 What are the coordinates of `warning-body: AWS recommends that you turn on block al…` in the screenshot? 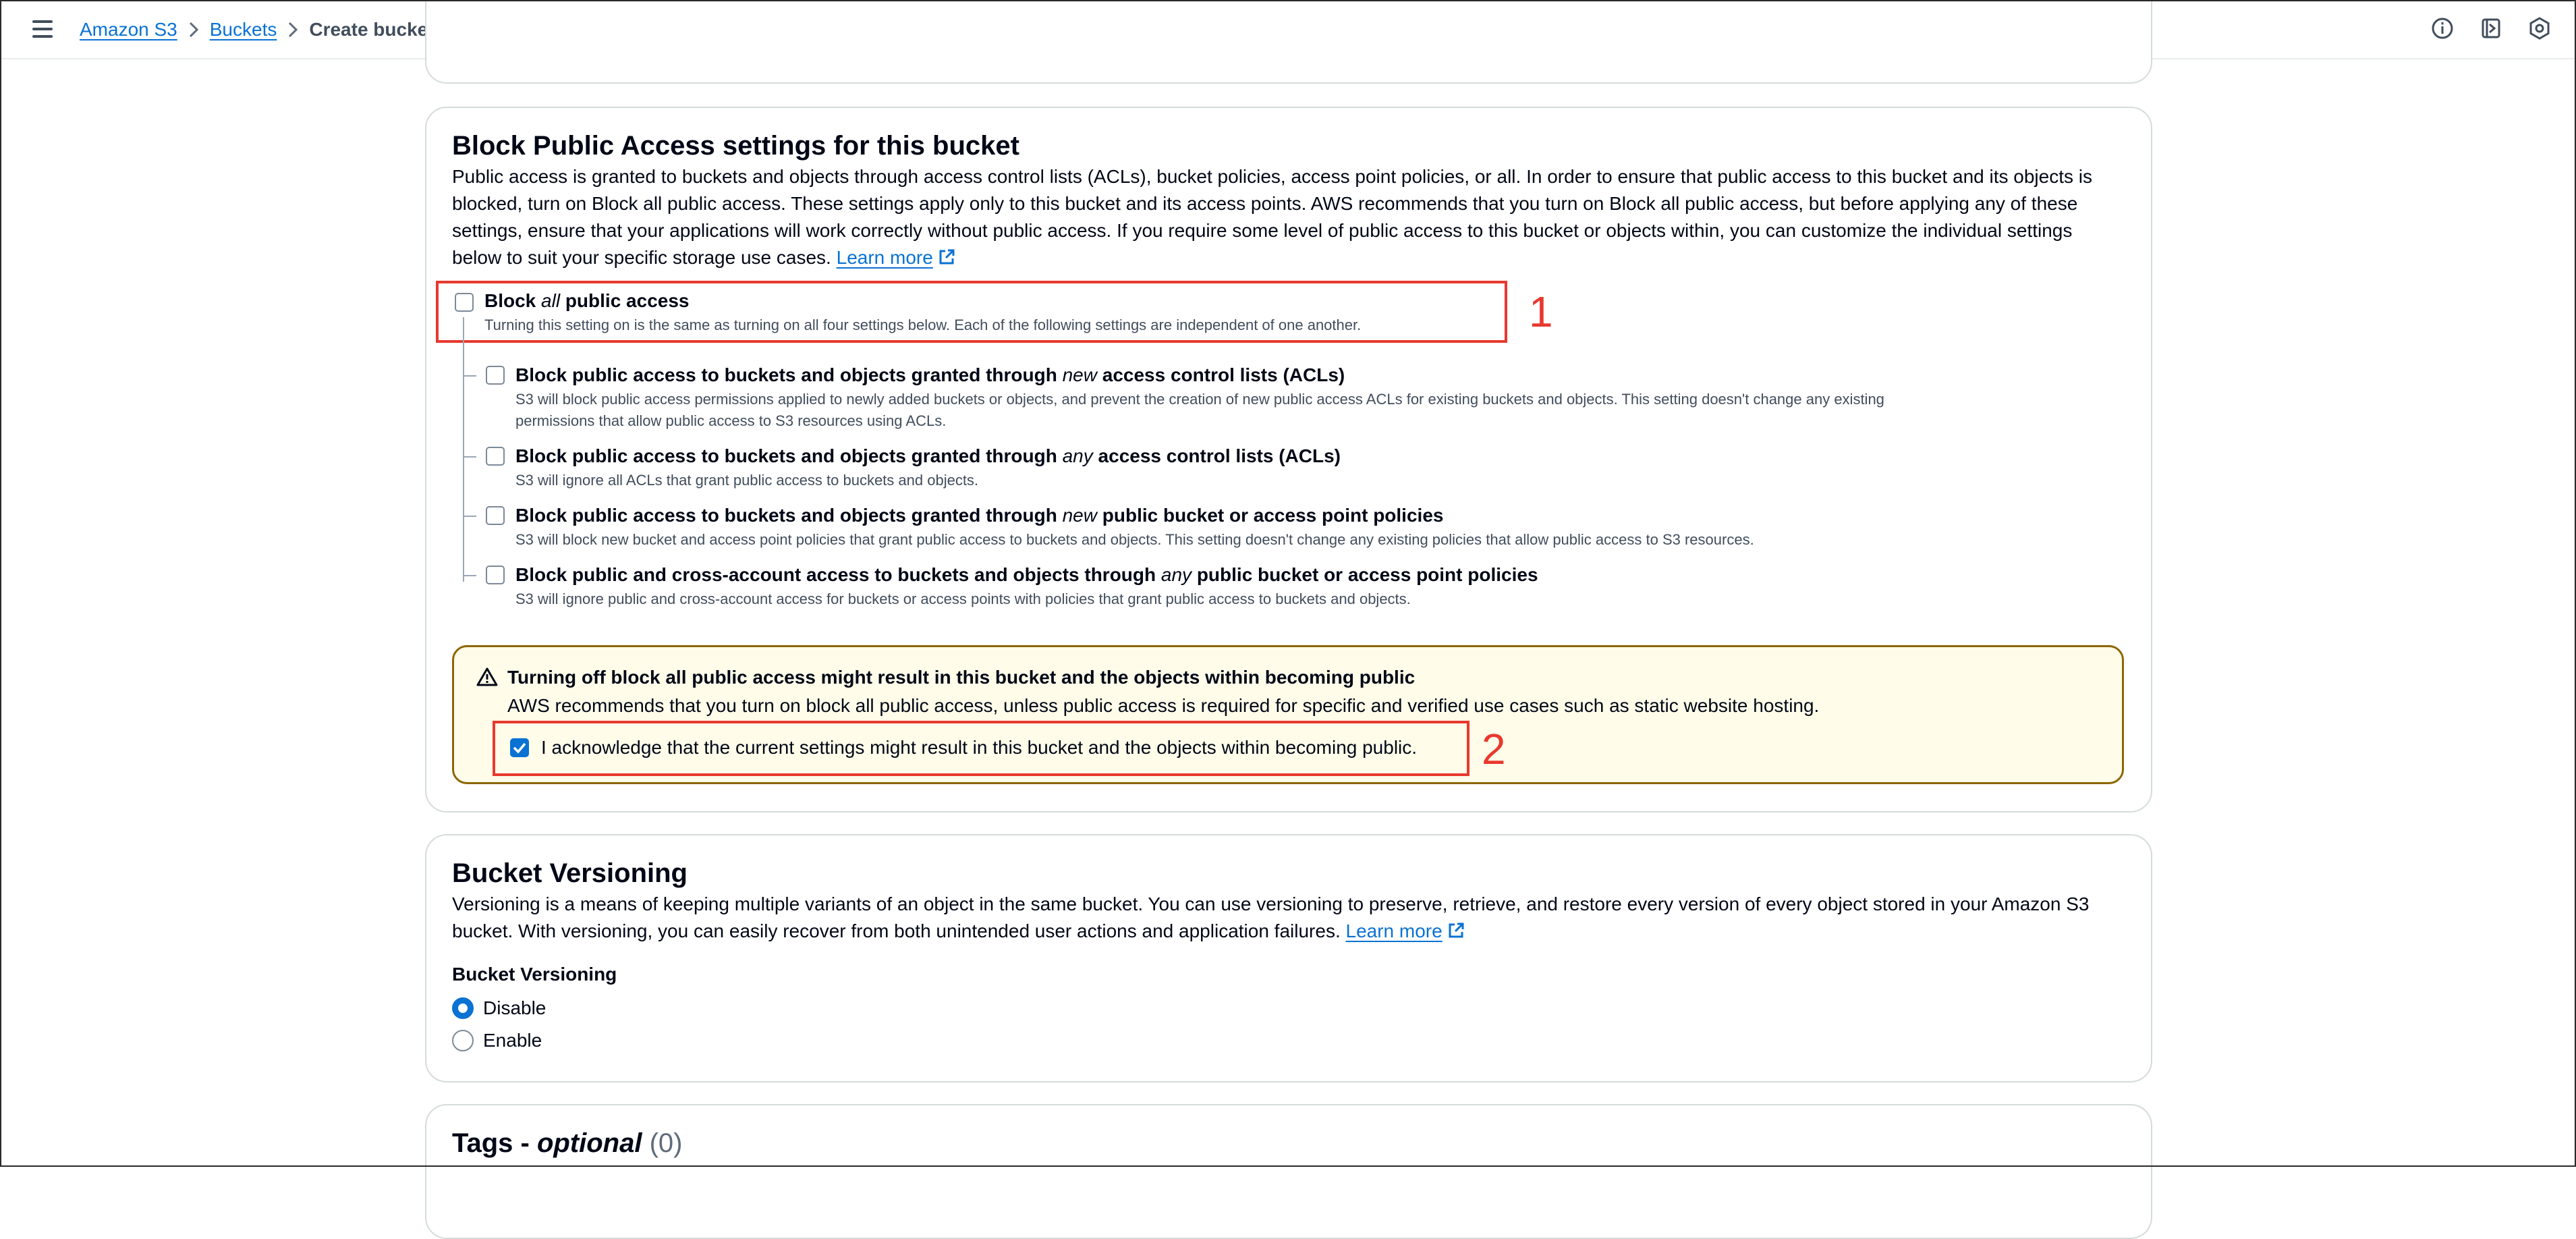 It's located at (1163, 705).